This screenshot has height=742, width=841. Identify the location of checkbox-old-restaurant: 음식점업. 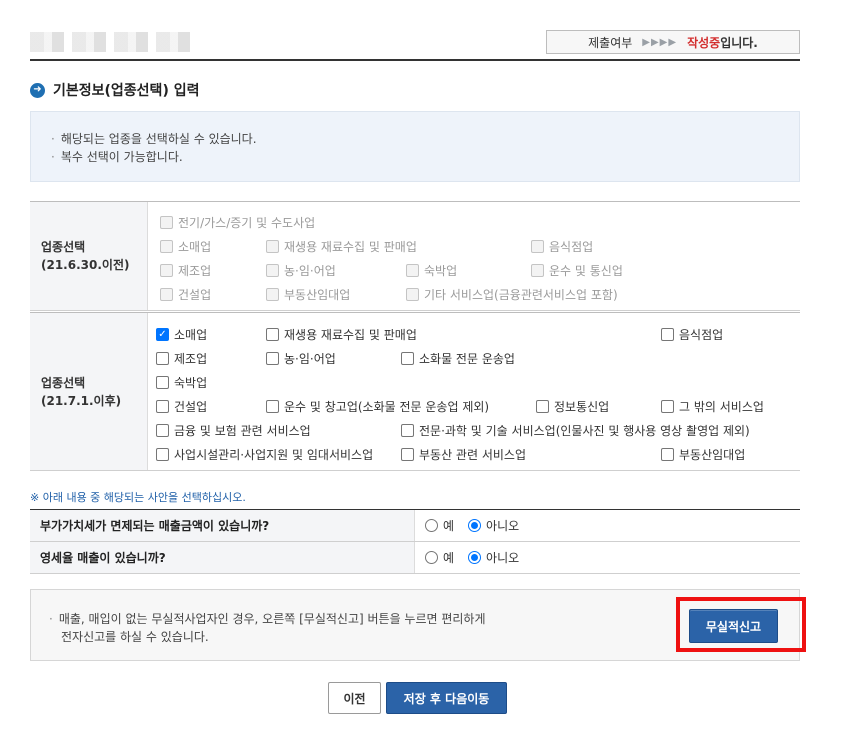
(562, 246).